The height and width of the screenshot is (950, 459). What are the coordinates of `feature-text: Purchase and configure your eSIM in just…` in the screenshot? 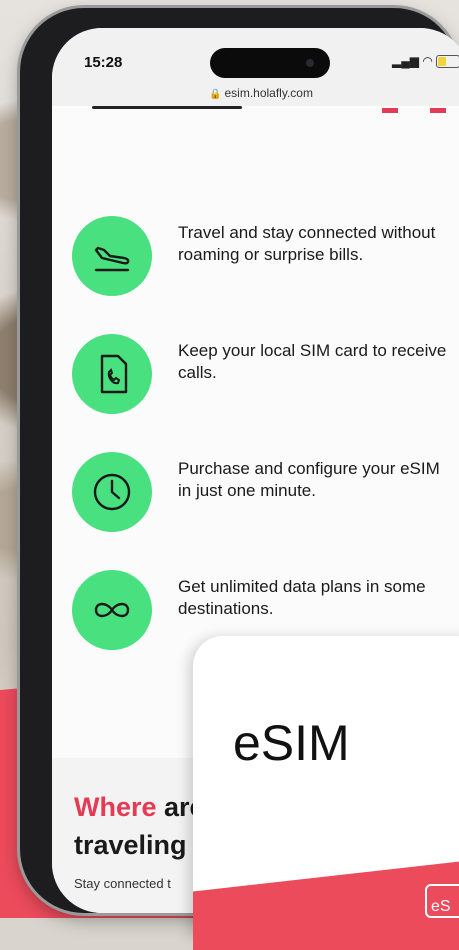 It's located at (309, 479).